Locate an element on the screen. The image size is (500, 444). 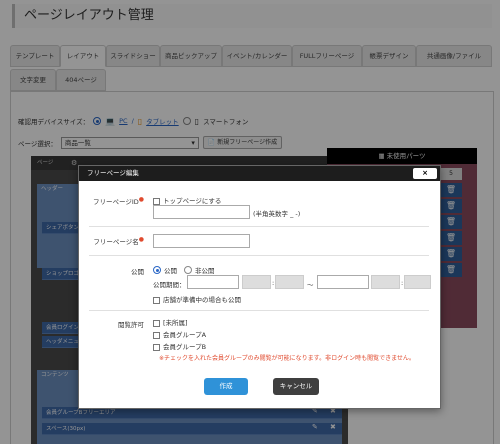
publish-option-label: 公開 is located at coordinates (170, 271).